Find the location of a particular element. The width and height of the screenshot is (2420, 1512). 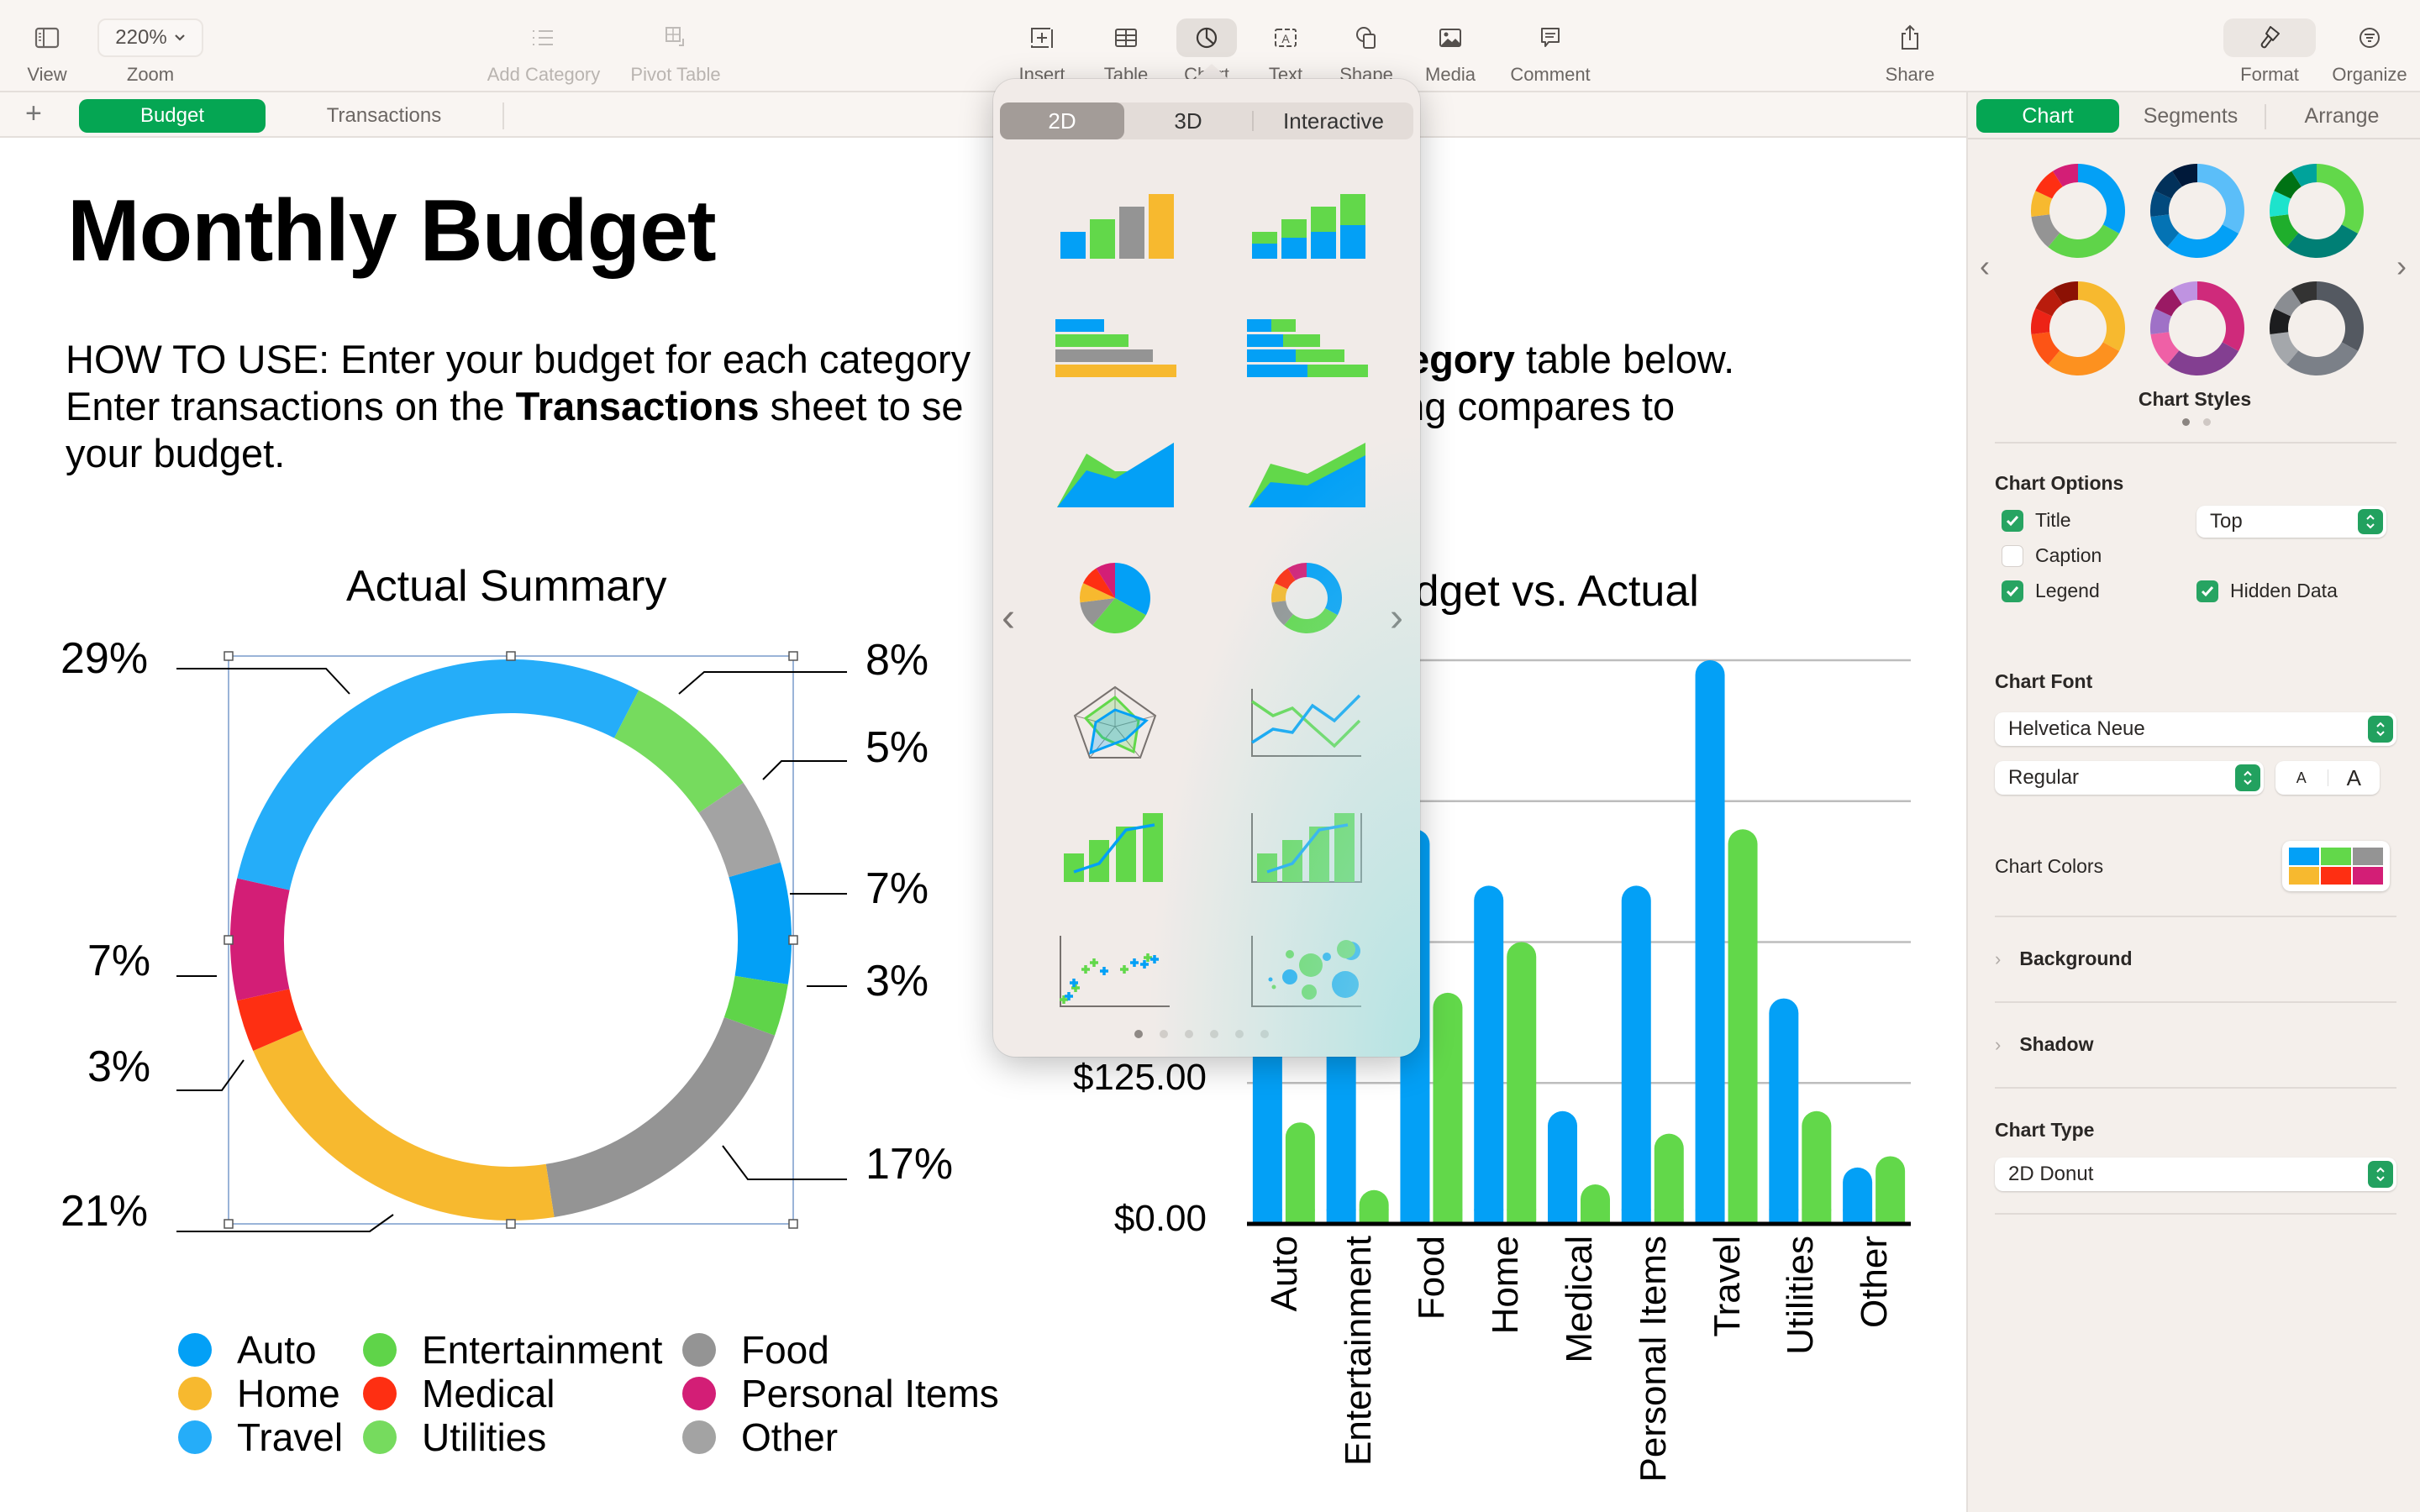

bar-actual-food is located at coordinates (1448, 1108).